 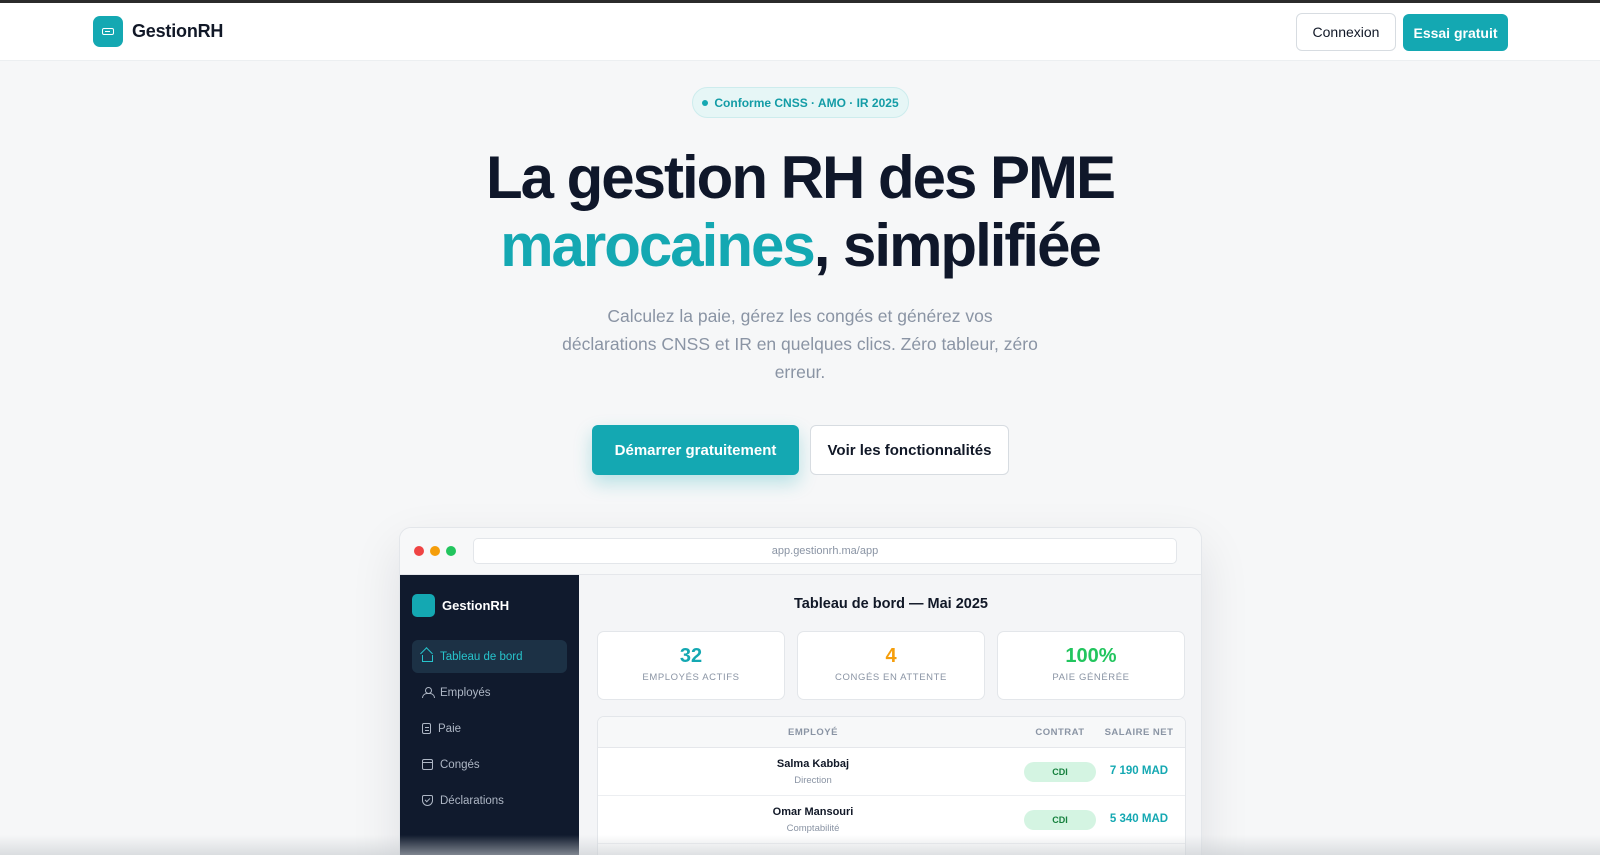 I want to click on dashboard-title: Tableau de bord — Mai 2025, so click(x=891, y=604).